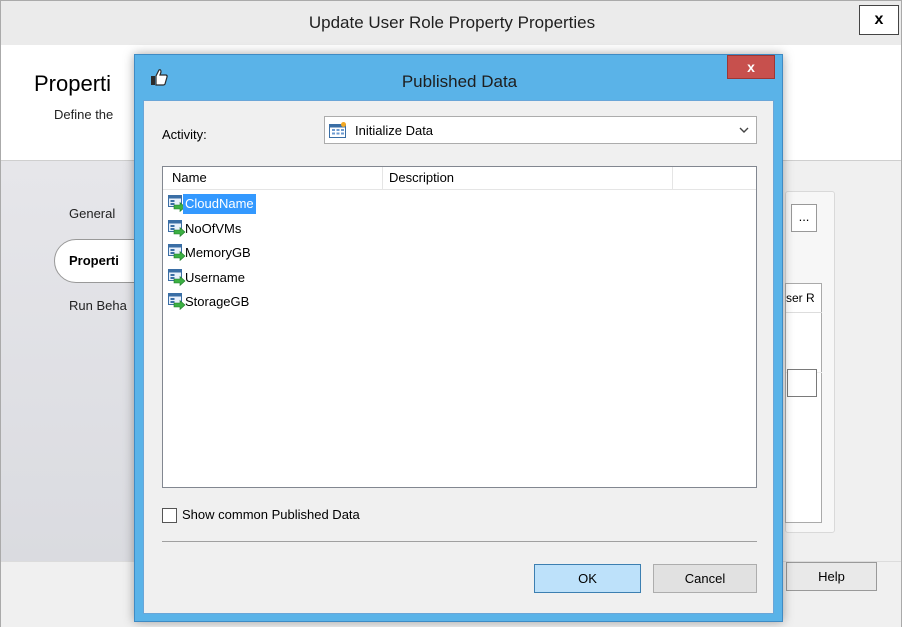  Describe the element at coordinates (802, 383) in the screenshot. I see `bg-edit-cell` at that location.